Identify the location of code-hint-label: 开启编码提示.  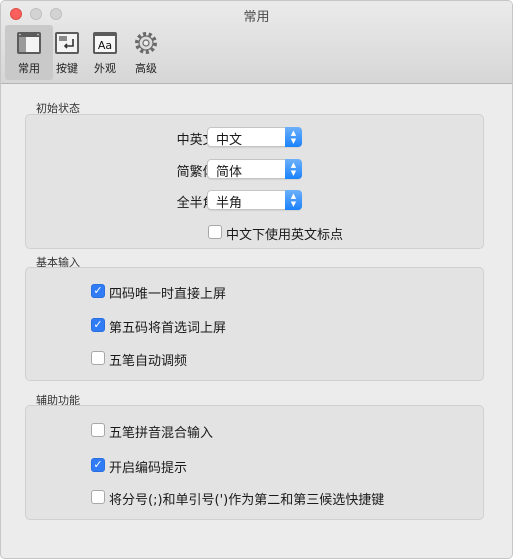
(148, 468).